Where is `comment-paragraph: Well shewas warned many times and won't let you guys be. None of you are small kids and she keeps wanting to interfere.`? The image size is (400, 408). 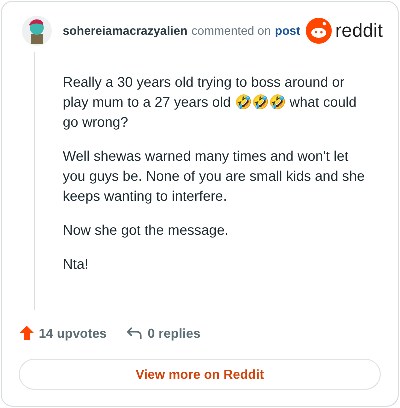
comment-paragraph: Well shewas warned many times and won't let you guys be. None of you are small kids and she keeps wanting to interfere. is located at coordinates (214, 176).